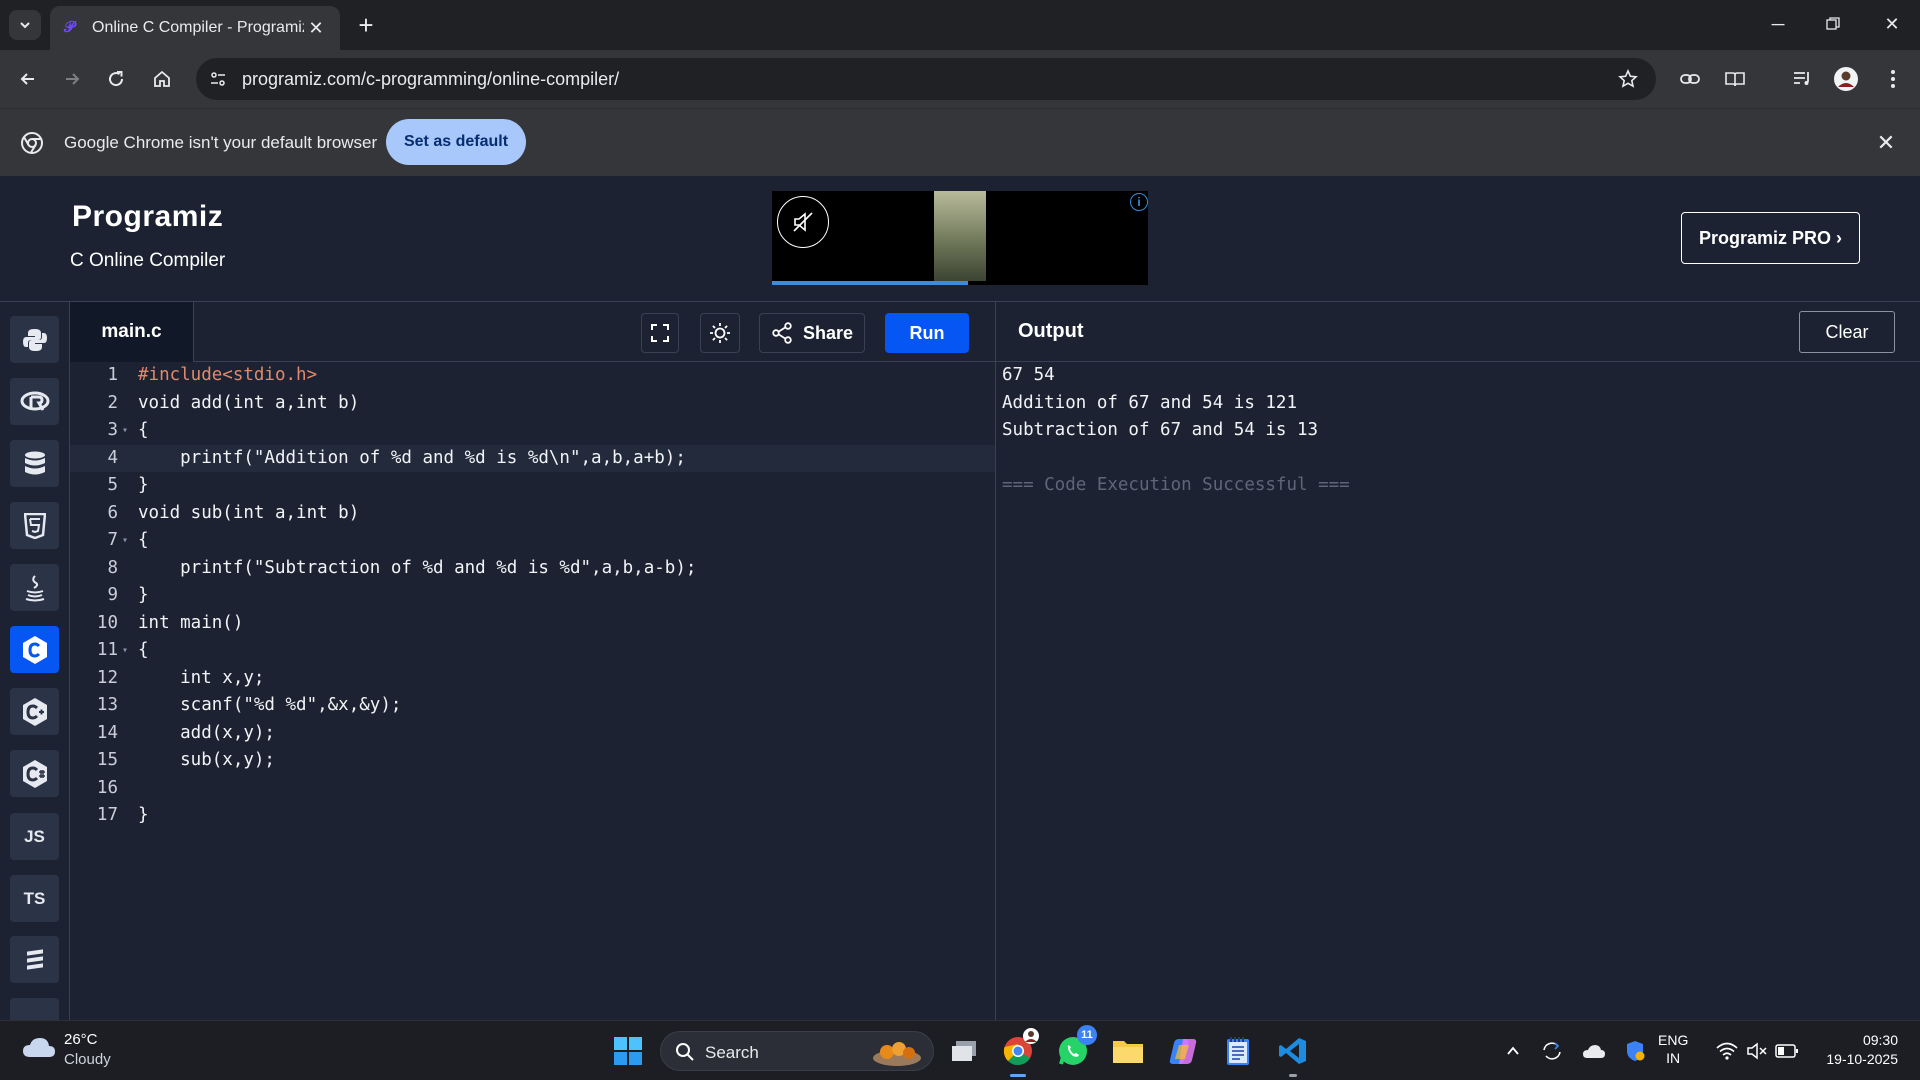  What do you see at coordinates (1594, 1051) in the screenshot?
I see `onedrive-icon` at bounding box center [1594, 1051].